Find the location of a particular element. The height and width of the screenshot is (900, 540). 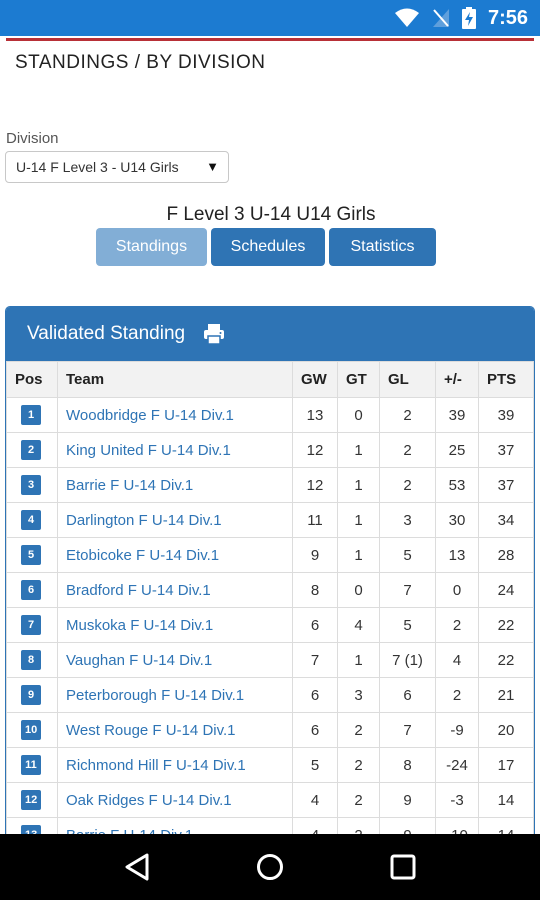

tab-schedules: Schedules is located at coordinates (268, 247).